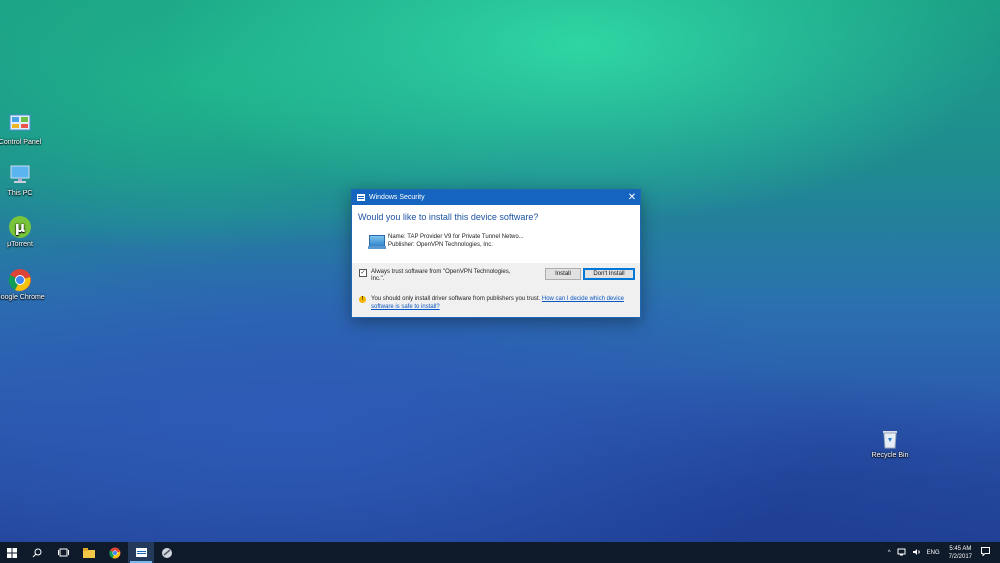 Image resolution: width=1000 pixels, height=563 pixels. I want to click on warning-shield-icon: !, so click(362, 299).